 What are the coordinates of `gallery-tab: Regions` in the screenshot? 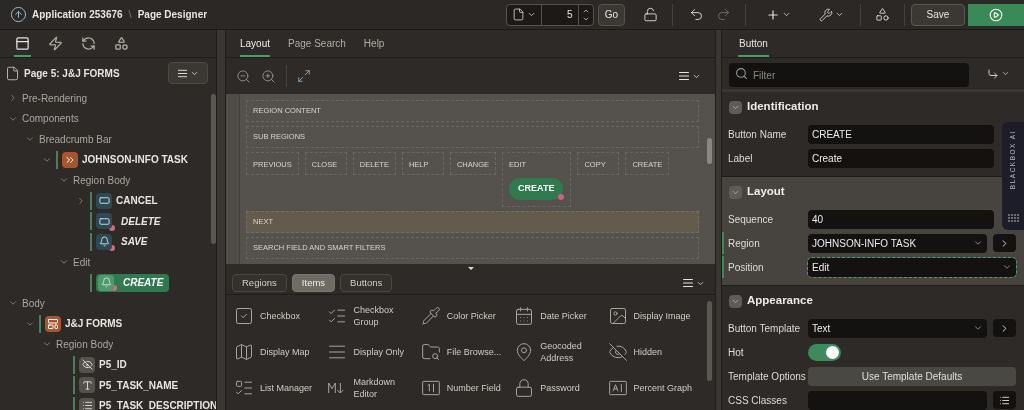 It's located at (259, 283).